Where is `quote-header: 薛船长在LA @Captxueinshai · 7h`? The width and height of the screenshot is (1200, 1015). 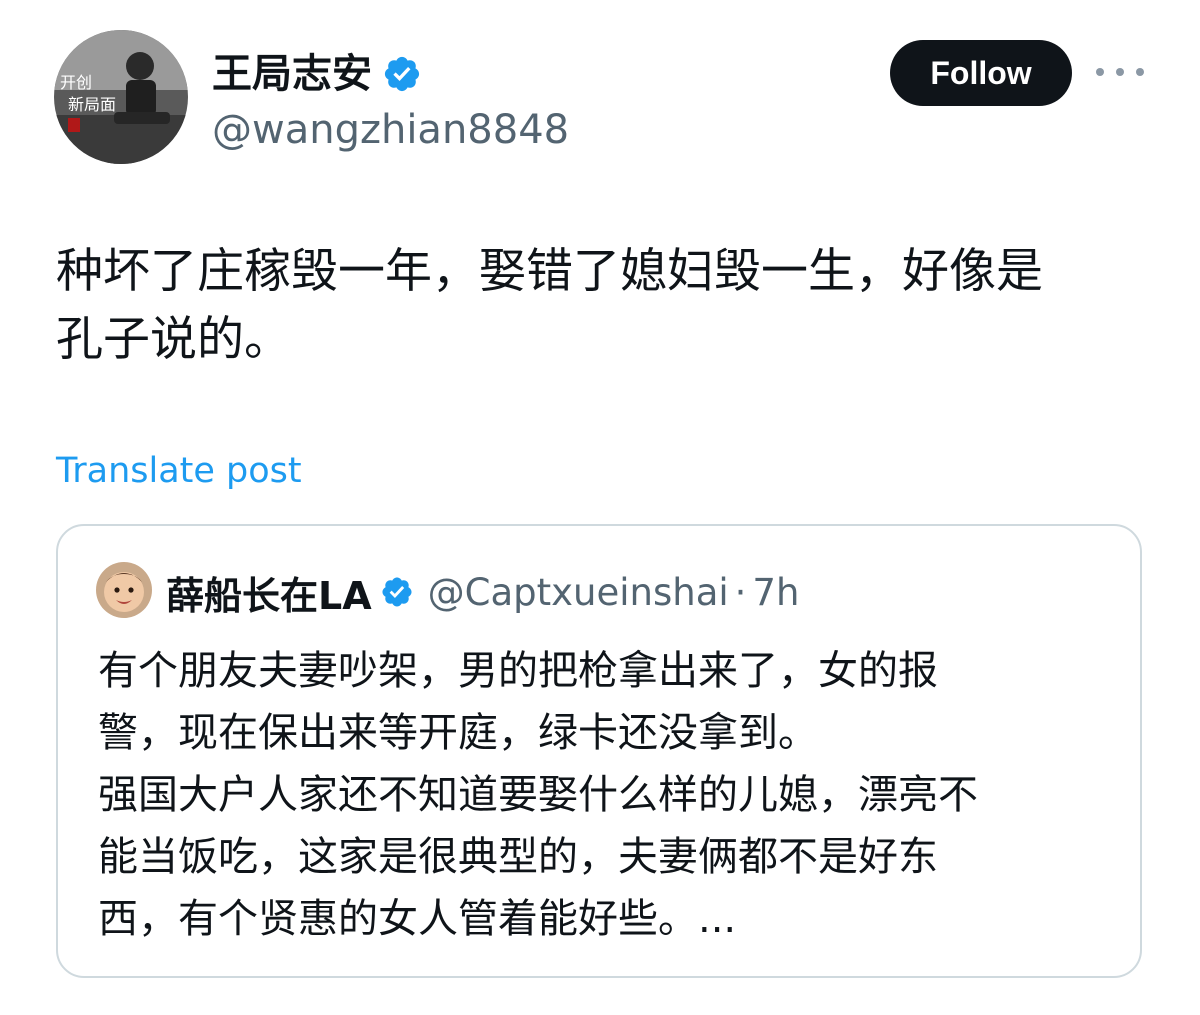 quote-header: 薛船长在LA @Captxueinshai · 7h is located at coordinates (482, 592).